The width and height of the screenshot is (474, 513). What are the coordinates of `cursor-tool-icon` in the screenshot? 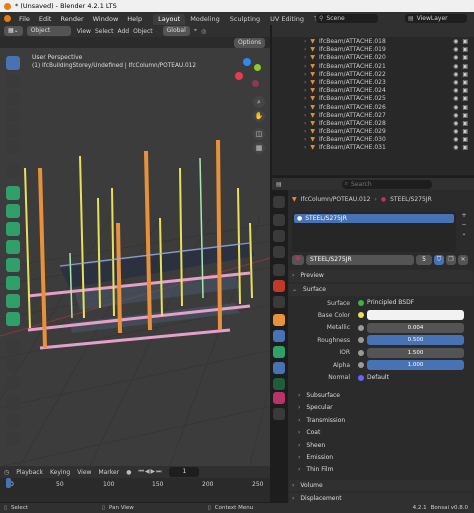 It's located at (13, 81).